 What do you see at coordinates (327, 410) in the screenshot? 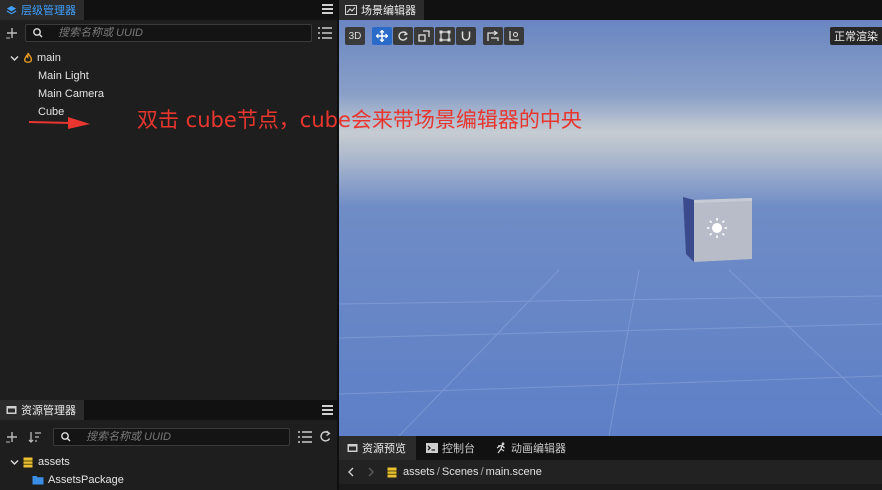
I see `assets-menu-icon` at bounding box center [327, 410].